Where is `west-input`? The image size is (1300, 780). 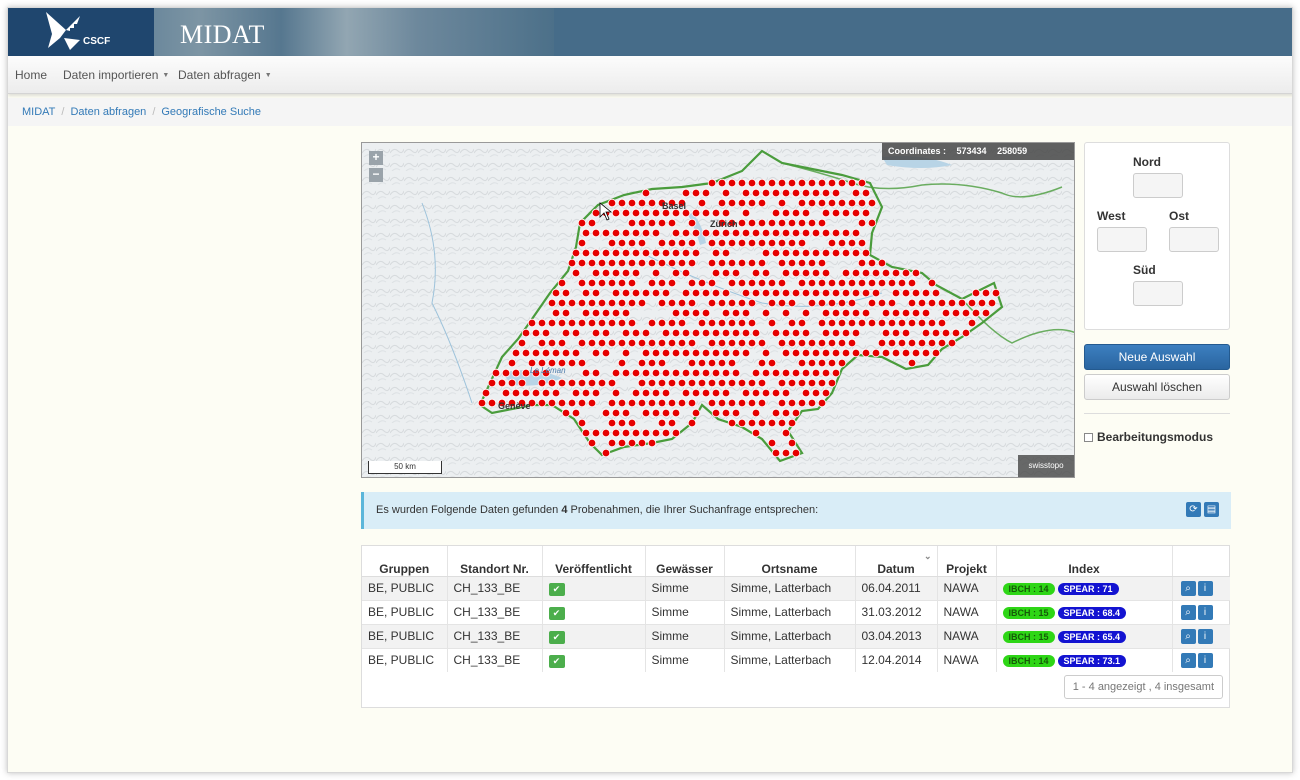 west-input is located at coordinates (1122, 239).